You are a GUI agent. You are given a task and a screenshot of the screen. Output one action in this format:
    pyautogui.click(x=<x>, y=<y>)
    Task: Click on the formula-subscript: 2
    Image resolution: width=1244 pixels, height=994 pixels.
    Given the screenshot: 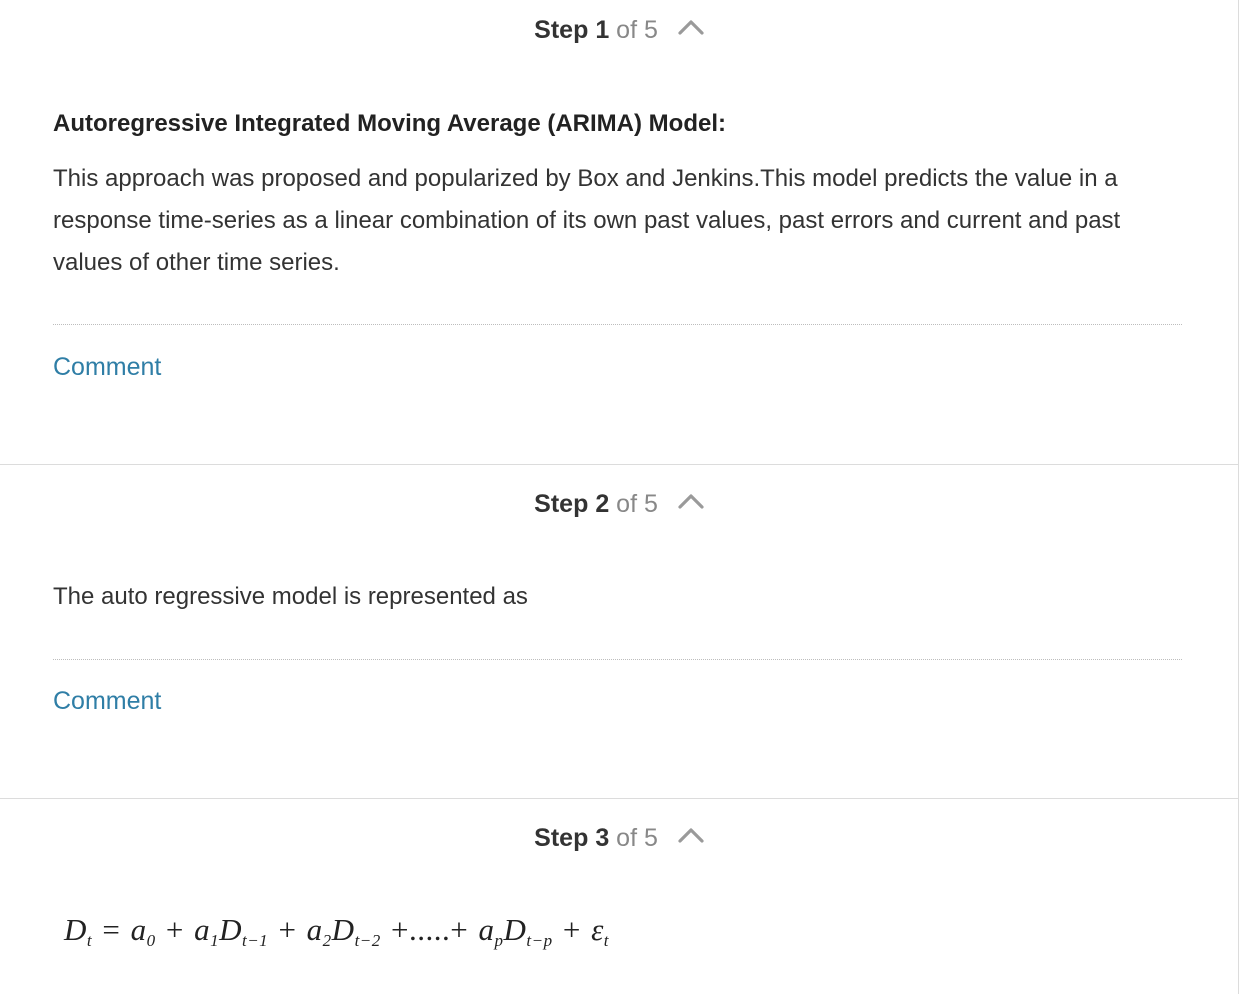 What is the action you would take?
    pyautogui.click(x=327, y=940)
    